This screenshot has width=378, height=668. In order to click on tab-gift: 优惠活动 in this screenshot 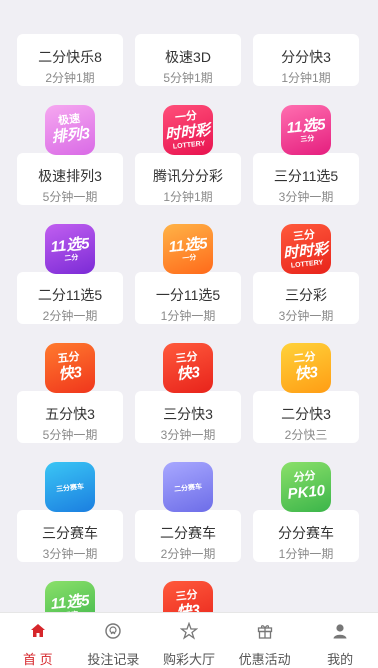, I will do `click(265, 640)`.